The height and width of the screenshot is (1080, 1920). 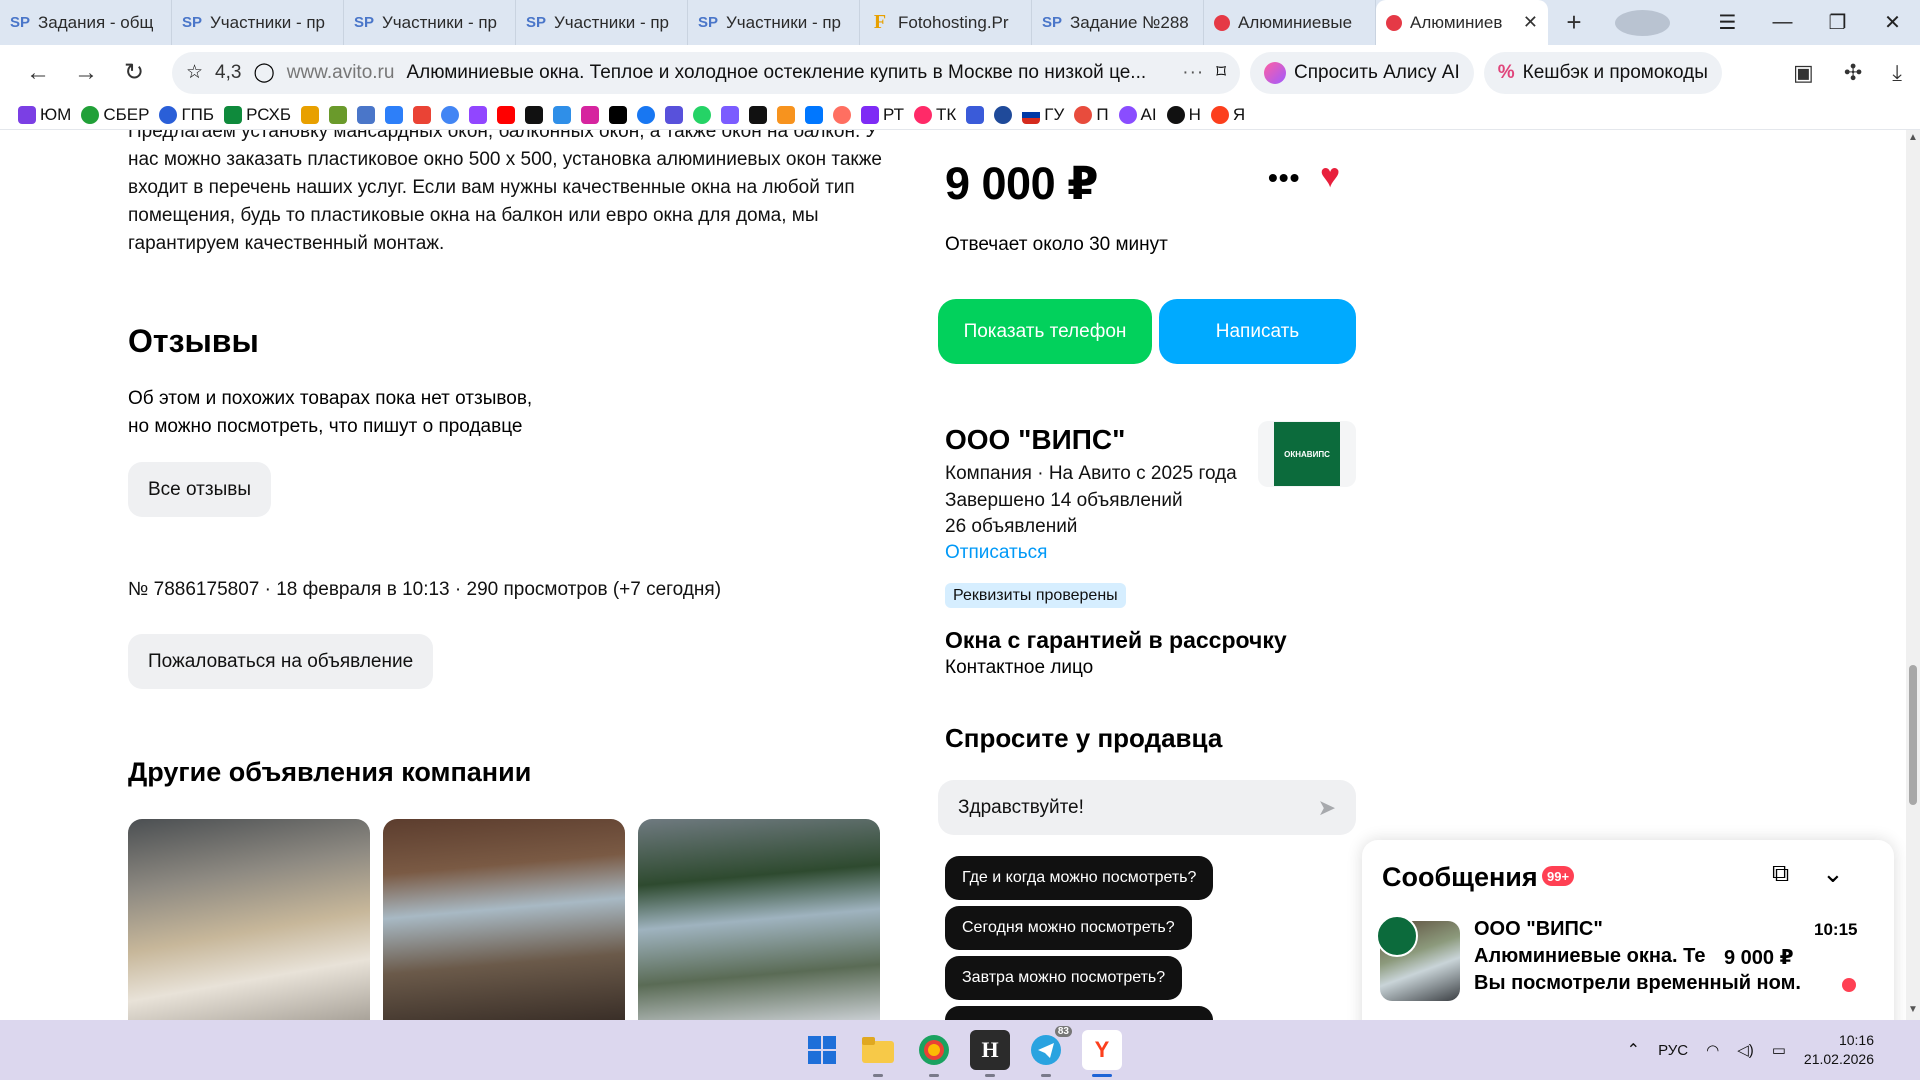 What do you see at coordinates (1602, 72) in the screenshot?
I see `cashback-button: % Кешбэк и промокоды` at bounding box center [1602, 72].